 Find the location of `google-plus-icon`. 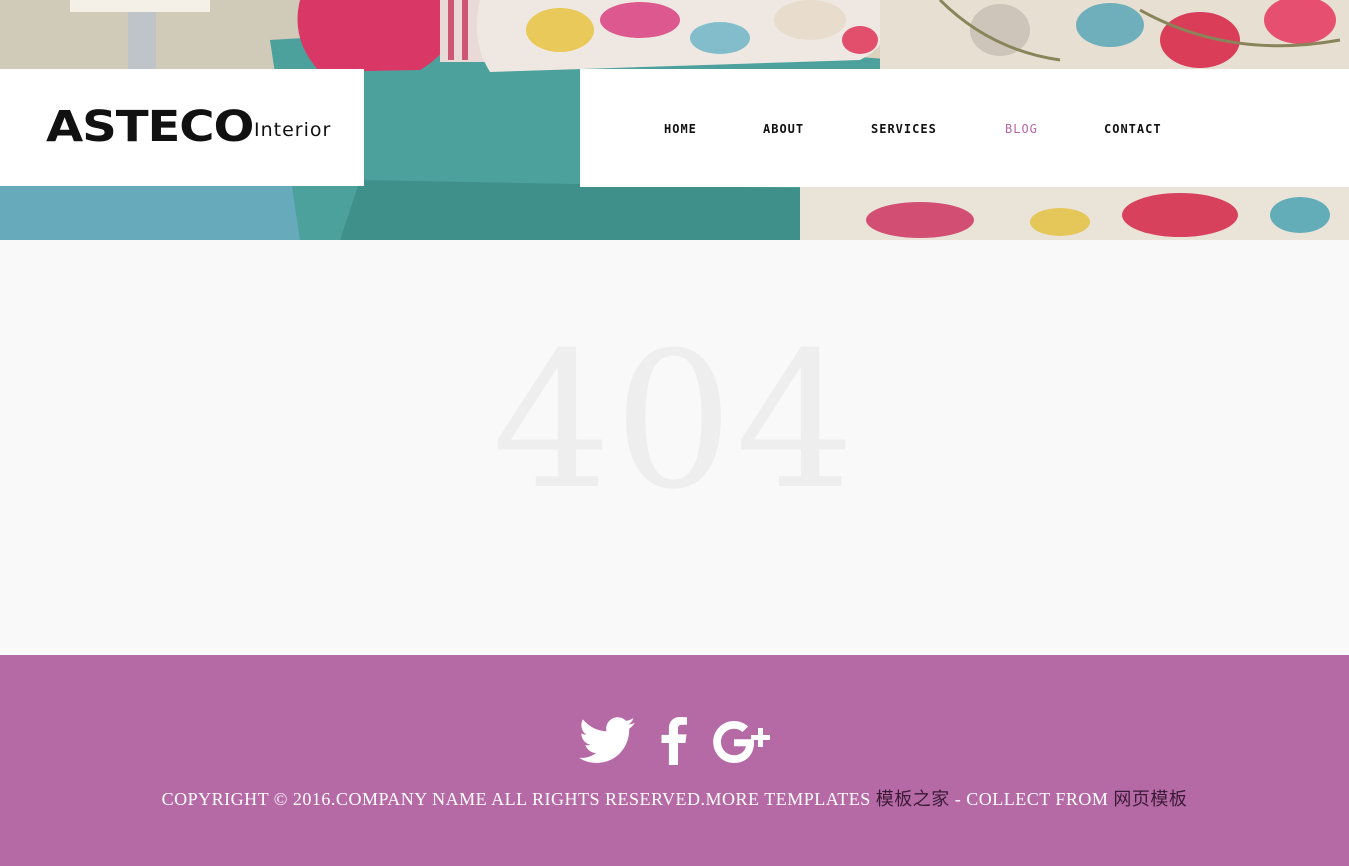

google-plus-icon is located at coordinates (741, 742).